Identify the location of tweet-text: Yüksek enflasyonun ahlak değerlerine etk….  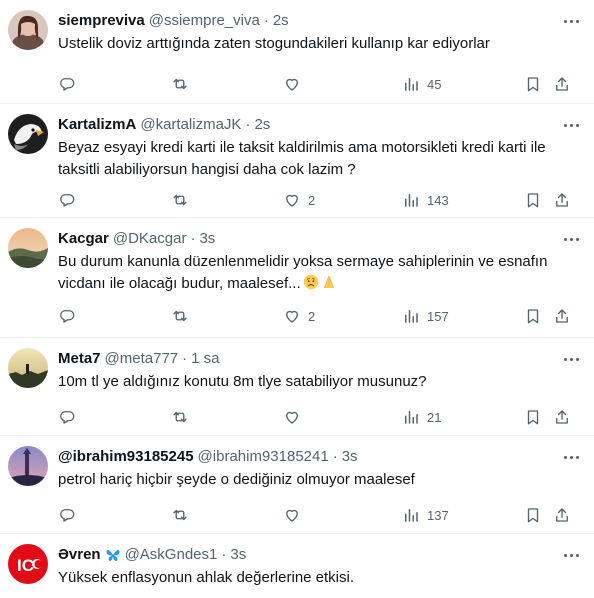
(206, 577).